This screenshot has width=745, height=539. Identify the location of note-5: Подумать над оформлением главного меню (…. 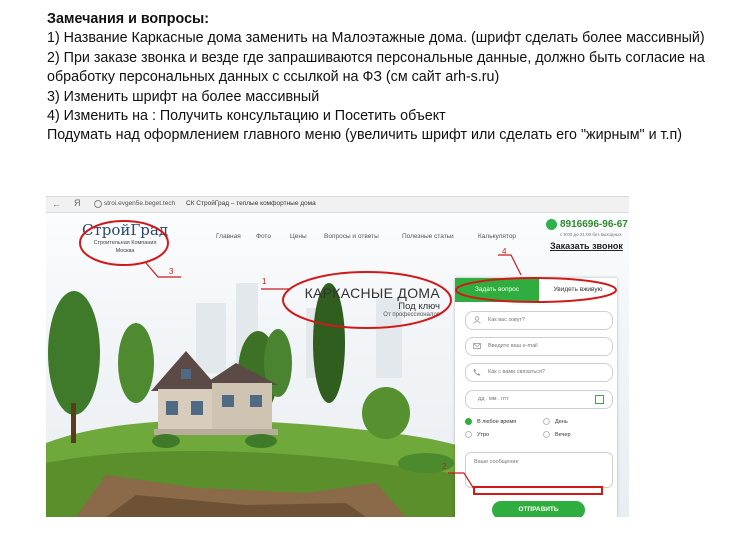
(364, 135).